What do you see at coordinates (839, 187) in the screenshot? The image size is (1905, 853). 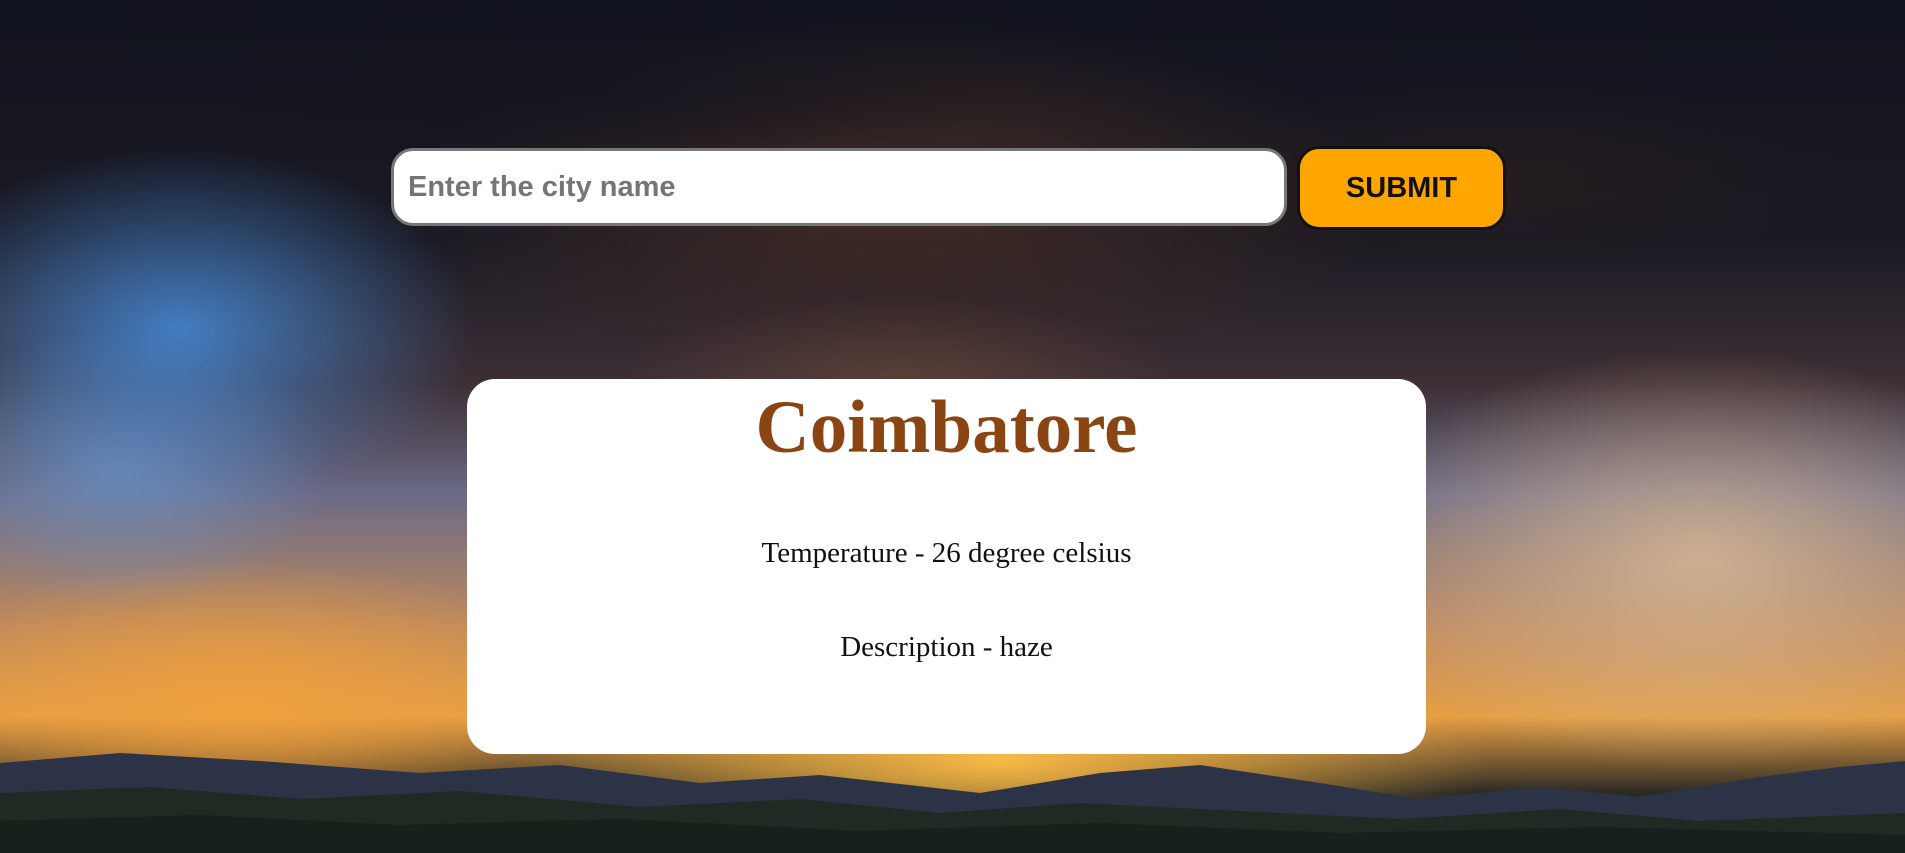 I see `city-name-input` at bounding box center [839, 187].